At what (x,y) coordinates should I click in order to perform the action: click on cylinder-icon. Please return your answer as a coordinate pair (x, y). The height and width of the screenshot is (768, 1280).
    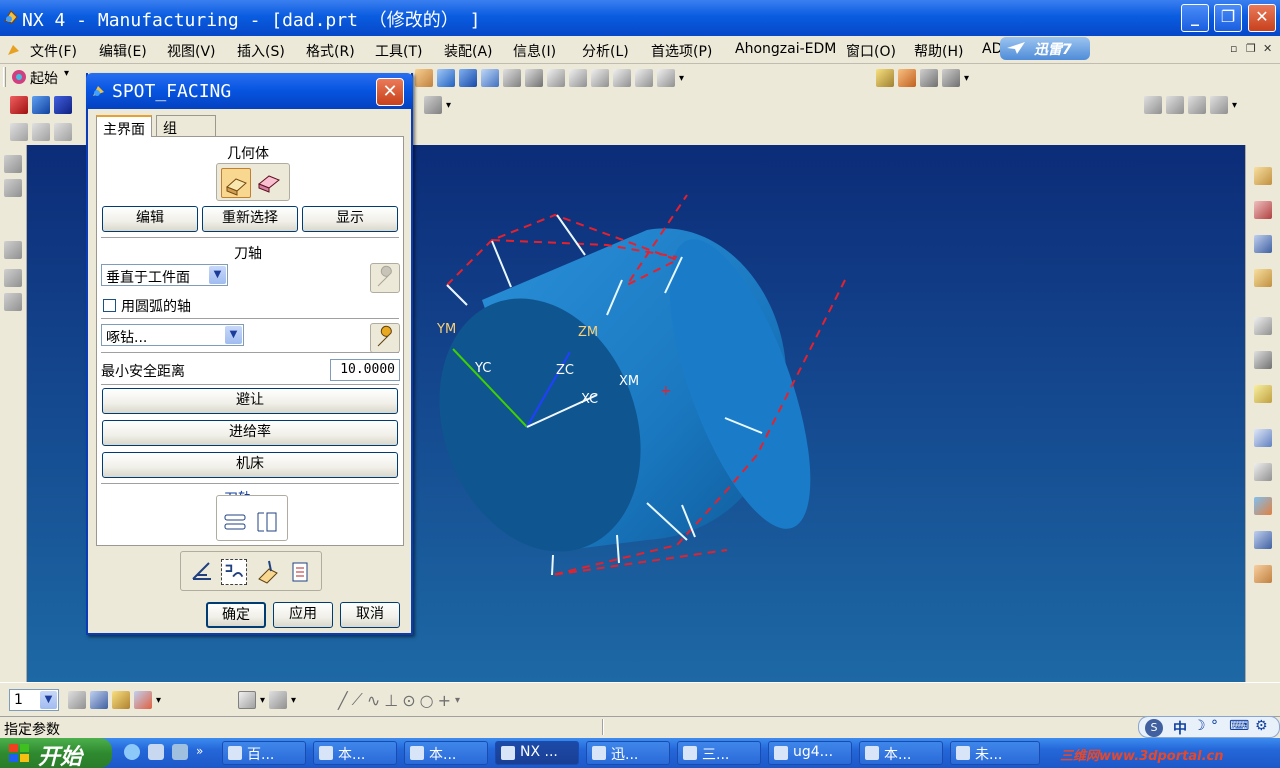
    Looking at the image, I should click on (446, 78).